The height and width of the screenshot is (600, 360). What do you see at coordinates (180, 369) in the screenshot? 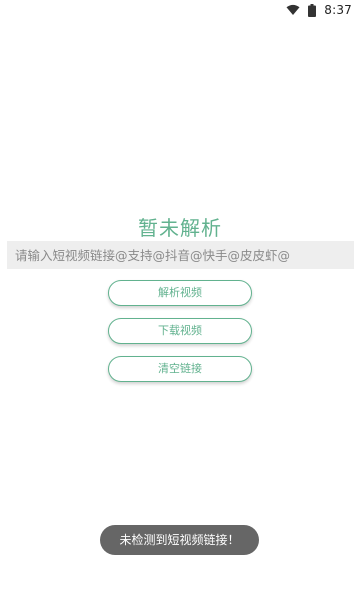
I see `clear-link-button: 清空链接` at bounding box center [180, 369].